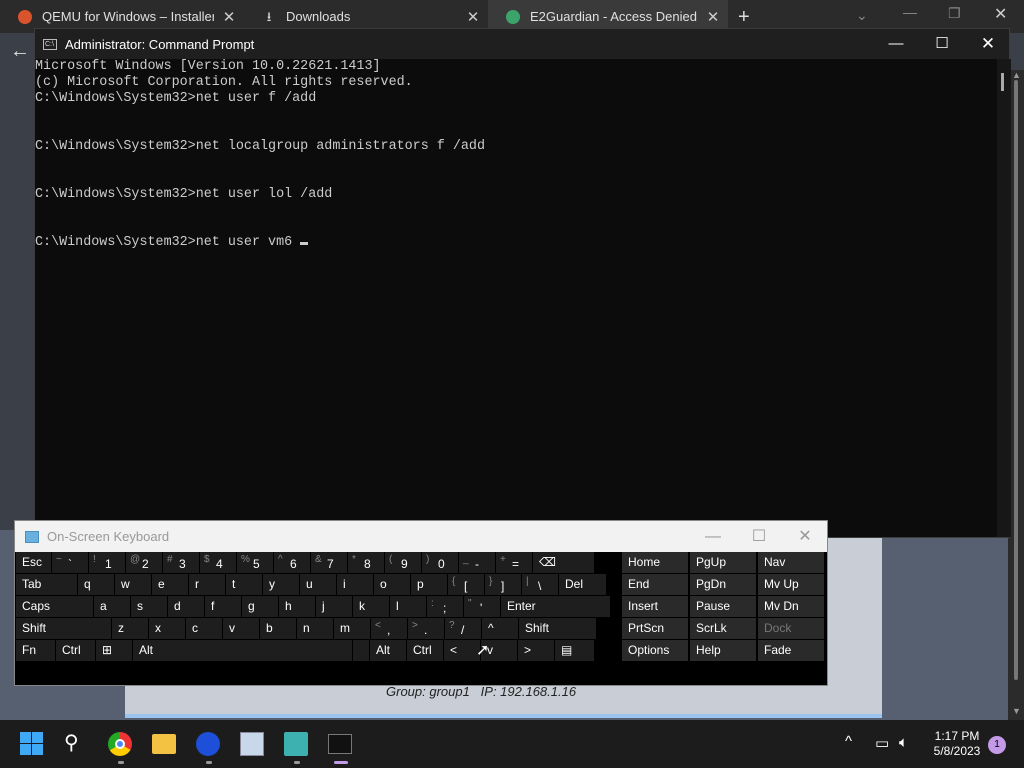 Image resolution: width=1024 pixels, height=768 pixels. I want to click on cmd-scrollbar, so click(1004, 298).